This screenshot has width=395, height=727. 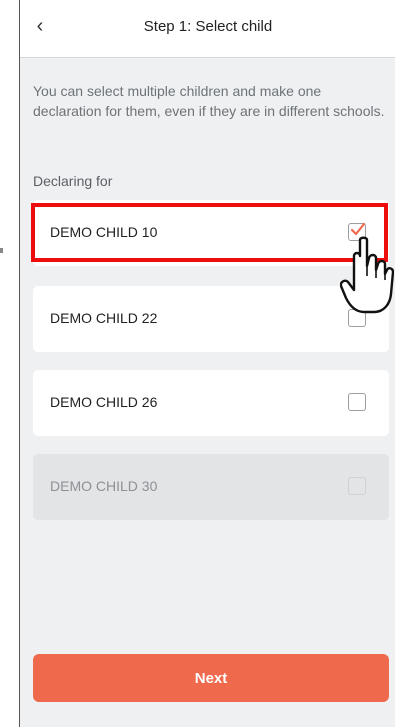 What do you see at coordinates (1, 250) in the screenshot?
I see `side-marker` at bounding box center [1, 250].